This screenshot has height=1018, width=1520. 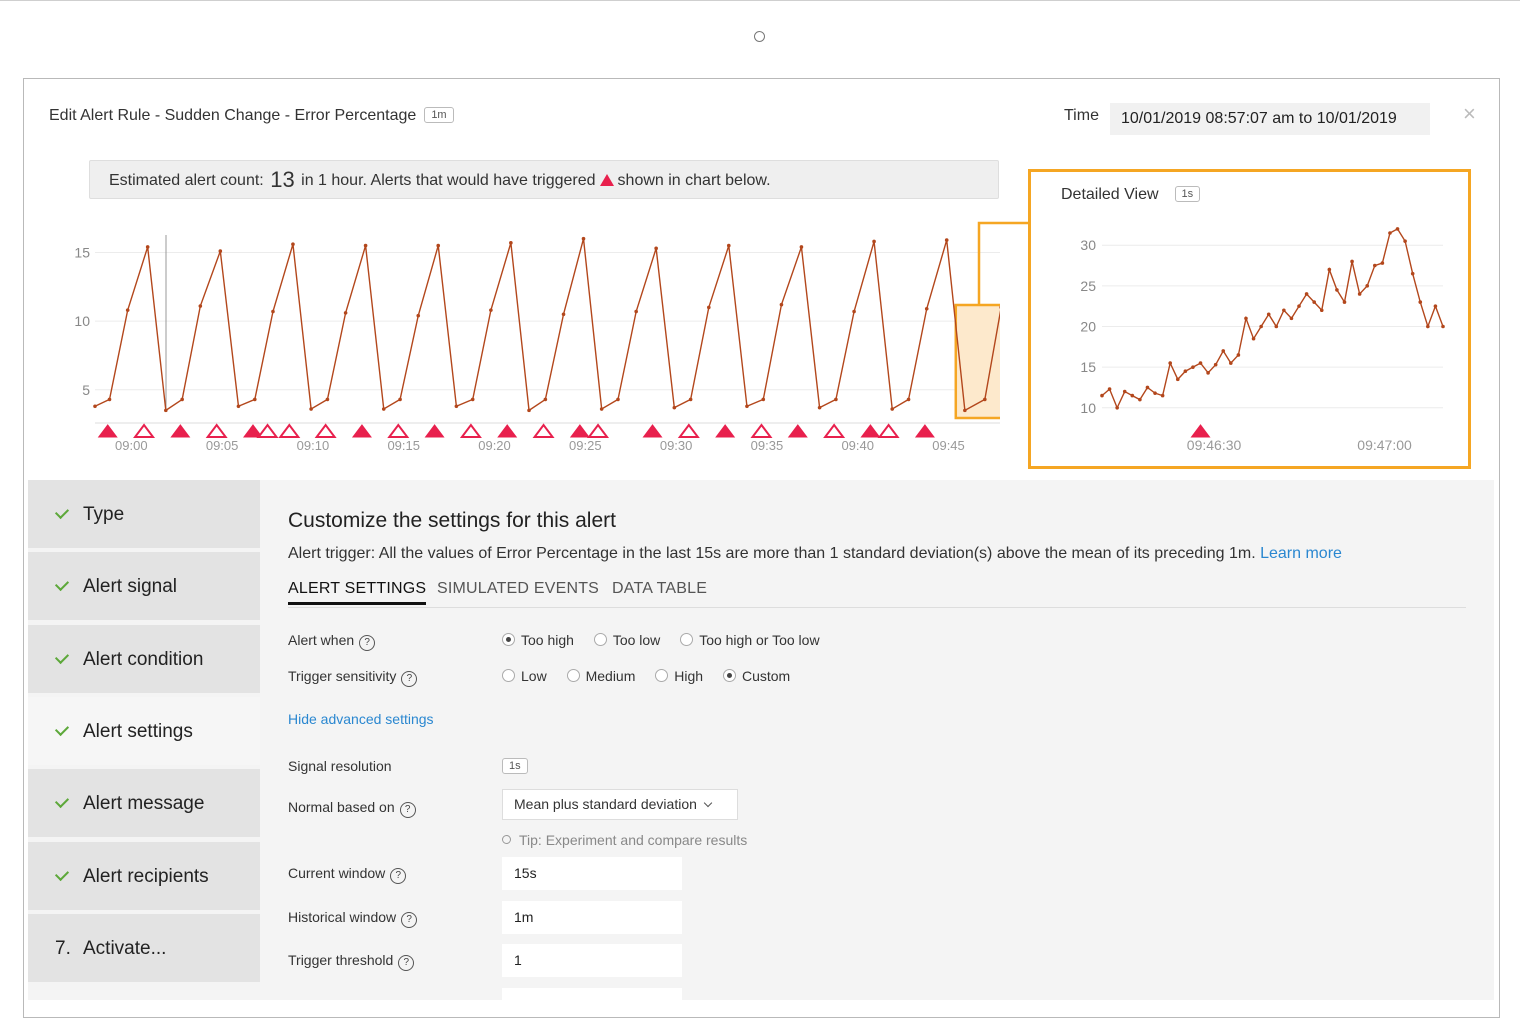 What do you see at coordinates (708, 803) in the screenshot?
I see `chevron-down-icon` at bounding box center [708, 803].